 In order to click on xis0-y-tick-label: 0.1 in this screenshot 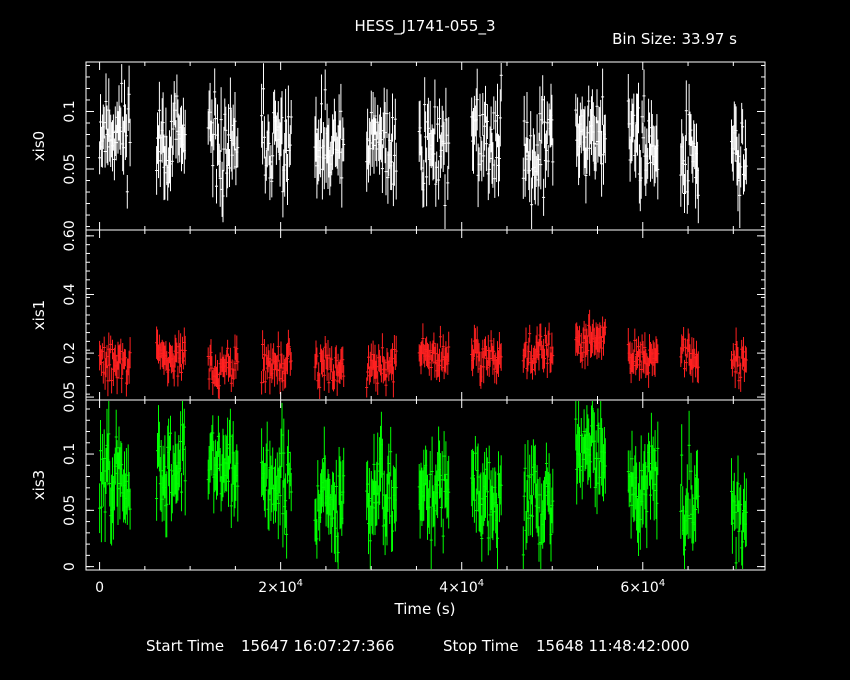, I will do `click(70, 111)`.